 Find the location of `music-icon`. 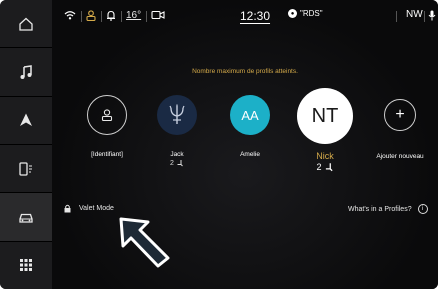

music-icon is located at coordinates (26, 72).